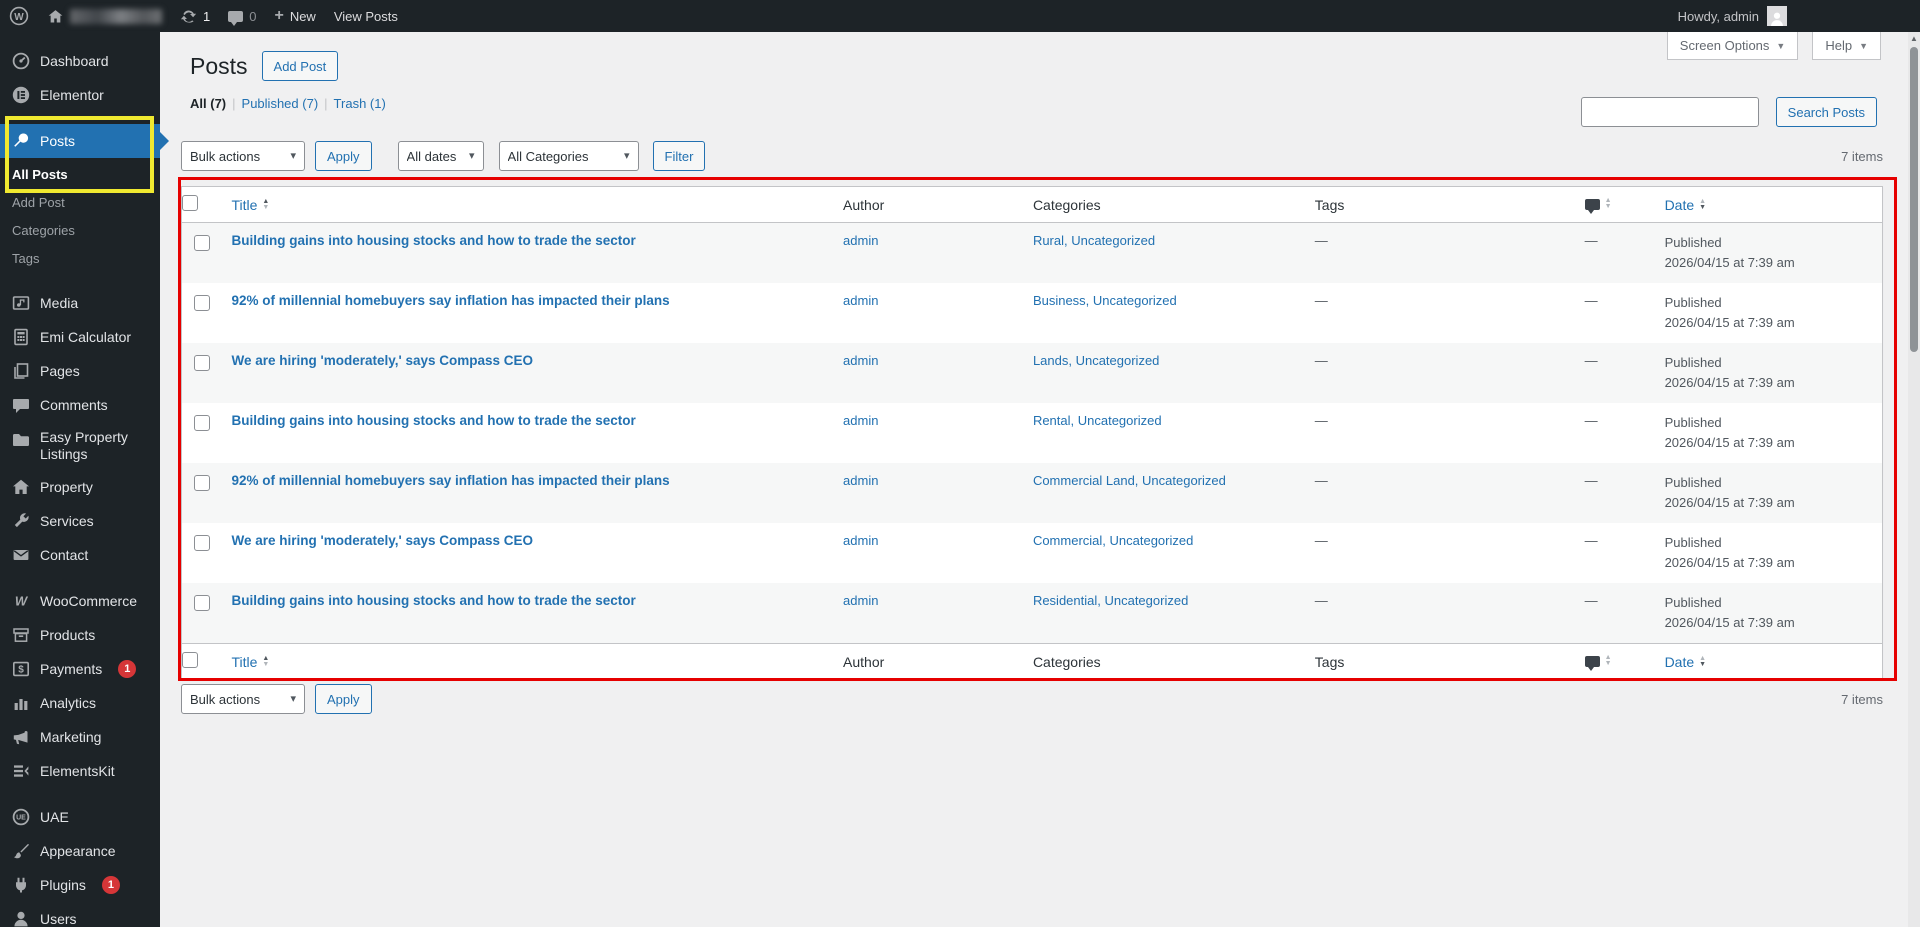 The width and height of the screenshot is (1920, 927). What do you see at coordinates (1686, 205) in the screenshot?
I see `sort-by-date-top: Date ▲ ▼` at bounding box center [1686, 205].